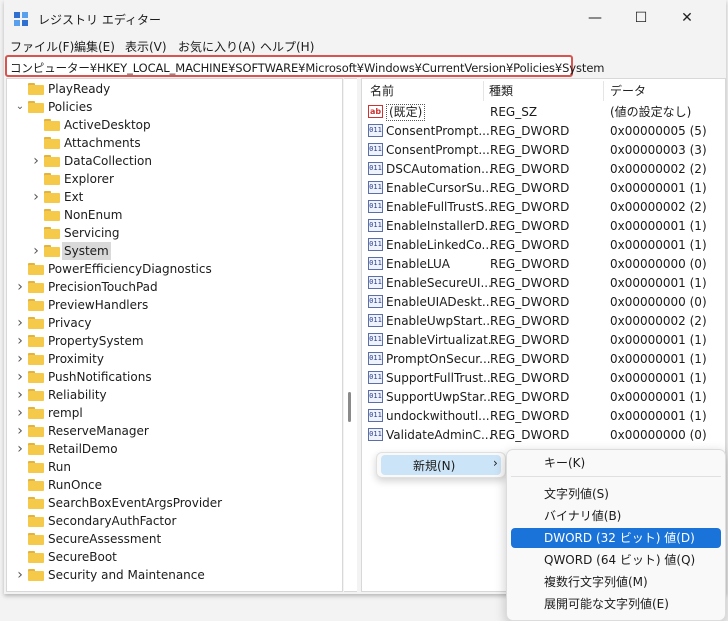 The width and height of the screenshot is (728, 621). I want to click on tree-item: › RetailDemo, so click(174, 449).